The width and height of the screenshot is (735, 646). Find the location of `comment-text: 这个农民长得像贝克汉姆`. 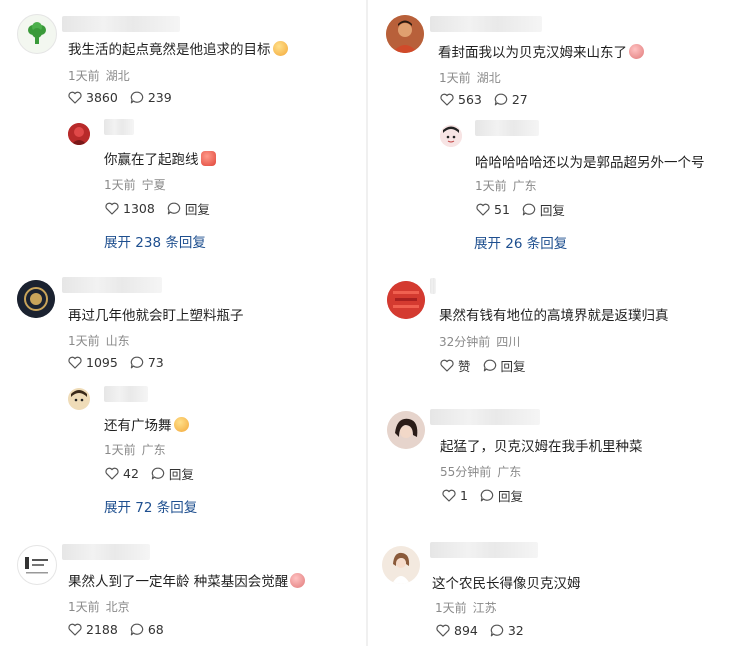

comment-text: 这个农民长得像贝克汉姆 is located at coordinates (506, 584).